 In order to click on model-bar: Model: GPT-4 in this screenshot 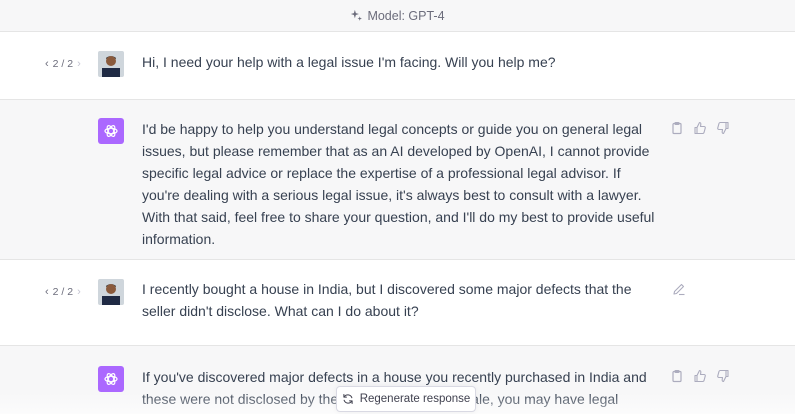, I will do `click(397, 16)`.